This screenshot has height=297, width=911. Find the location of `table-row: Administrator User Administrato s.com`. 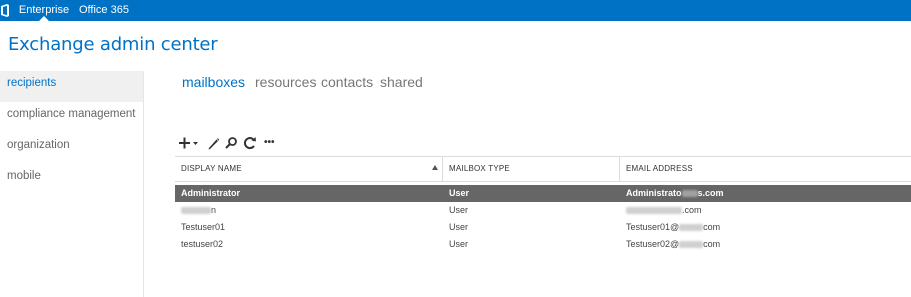

table-row: Administrator User Administrato s.com is located at coordinates (543, 193).